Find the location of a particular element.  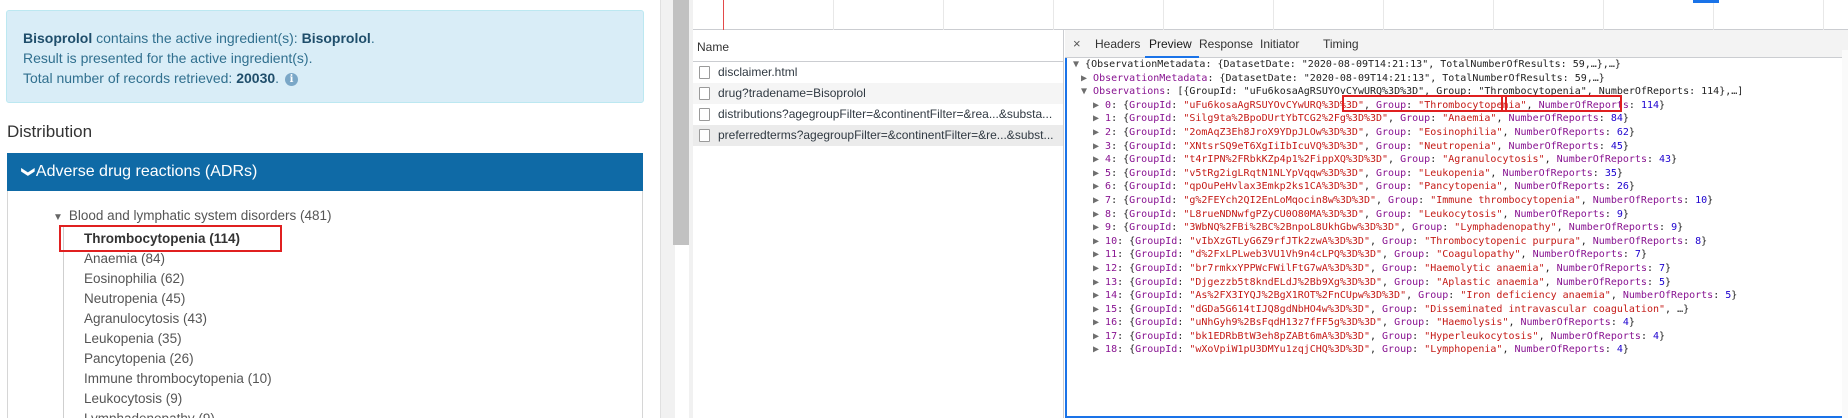

info-icon: i is located at coordinates (292, 79).